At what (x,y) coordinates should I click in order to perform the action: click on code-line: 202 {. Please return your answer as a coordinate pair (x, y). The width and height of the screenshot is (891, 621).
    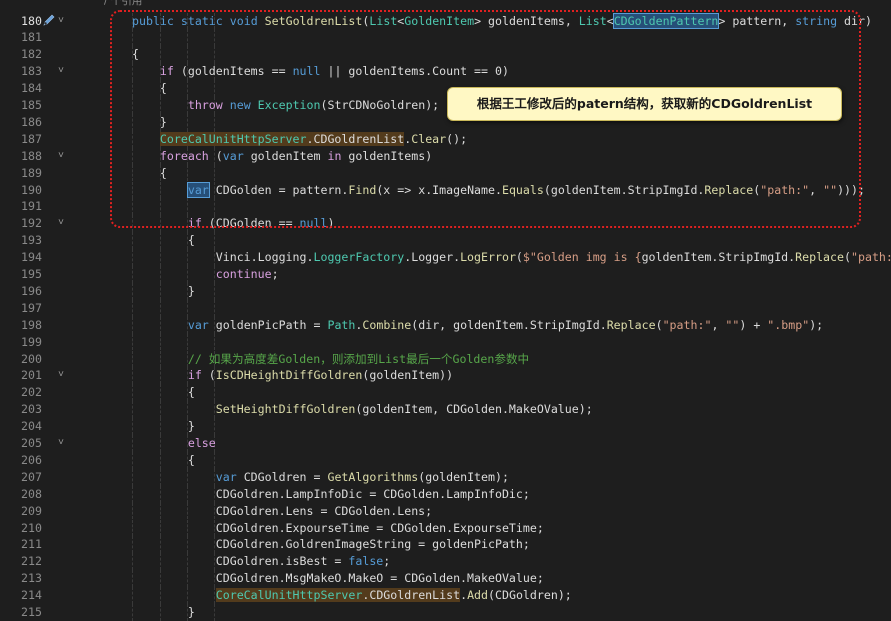
    Looking at the image, I should click on (445, 393).